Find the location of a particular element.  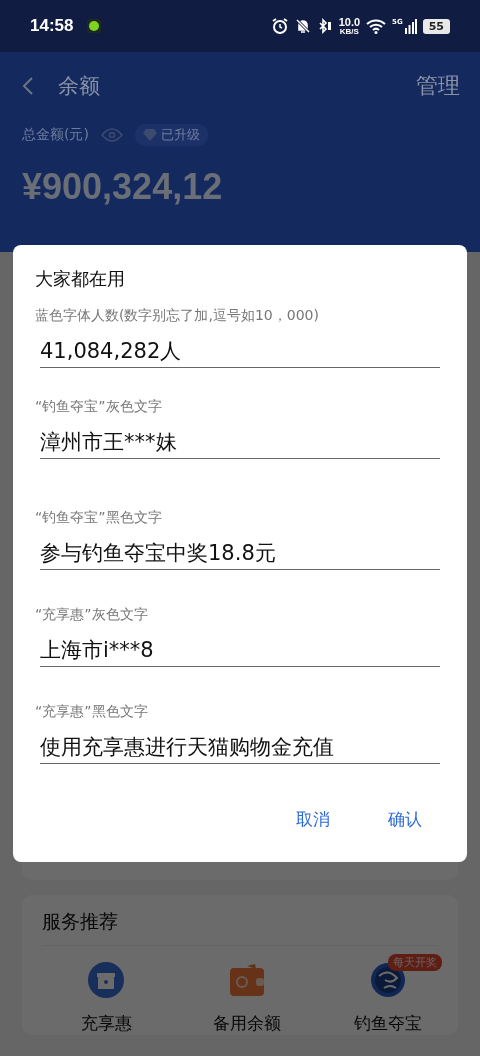

cancel-button: 取消 is located at coordinates (313, 819).